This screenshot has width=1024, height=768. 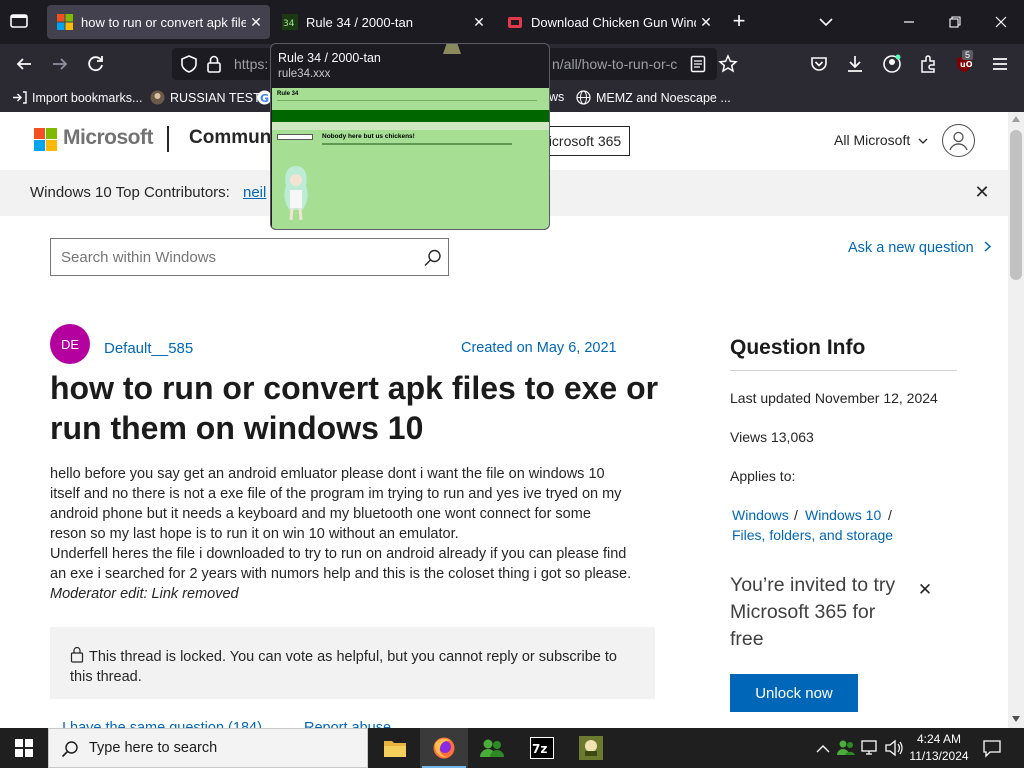 I want to click on last-updated: Last updated November 12, 2024, so click(x=834, y=398).